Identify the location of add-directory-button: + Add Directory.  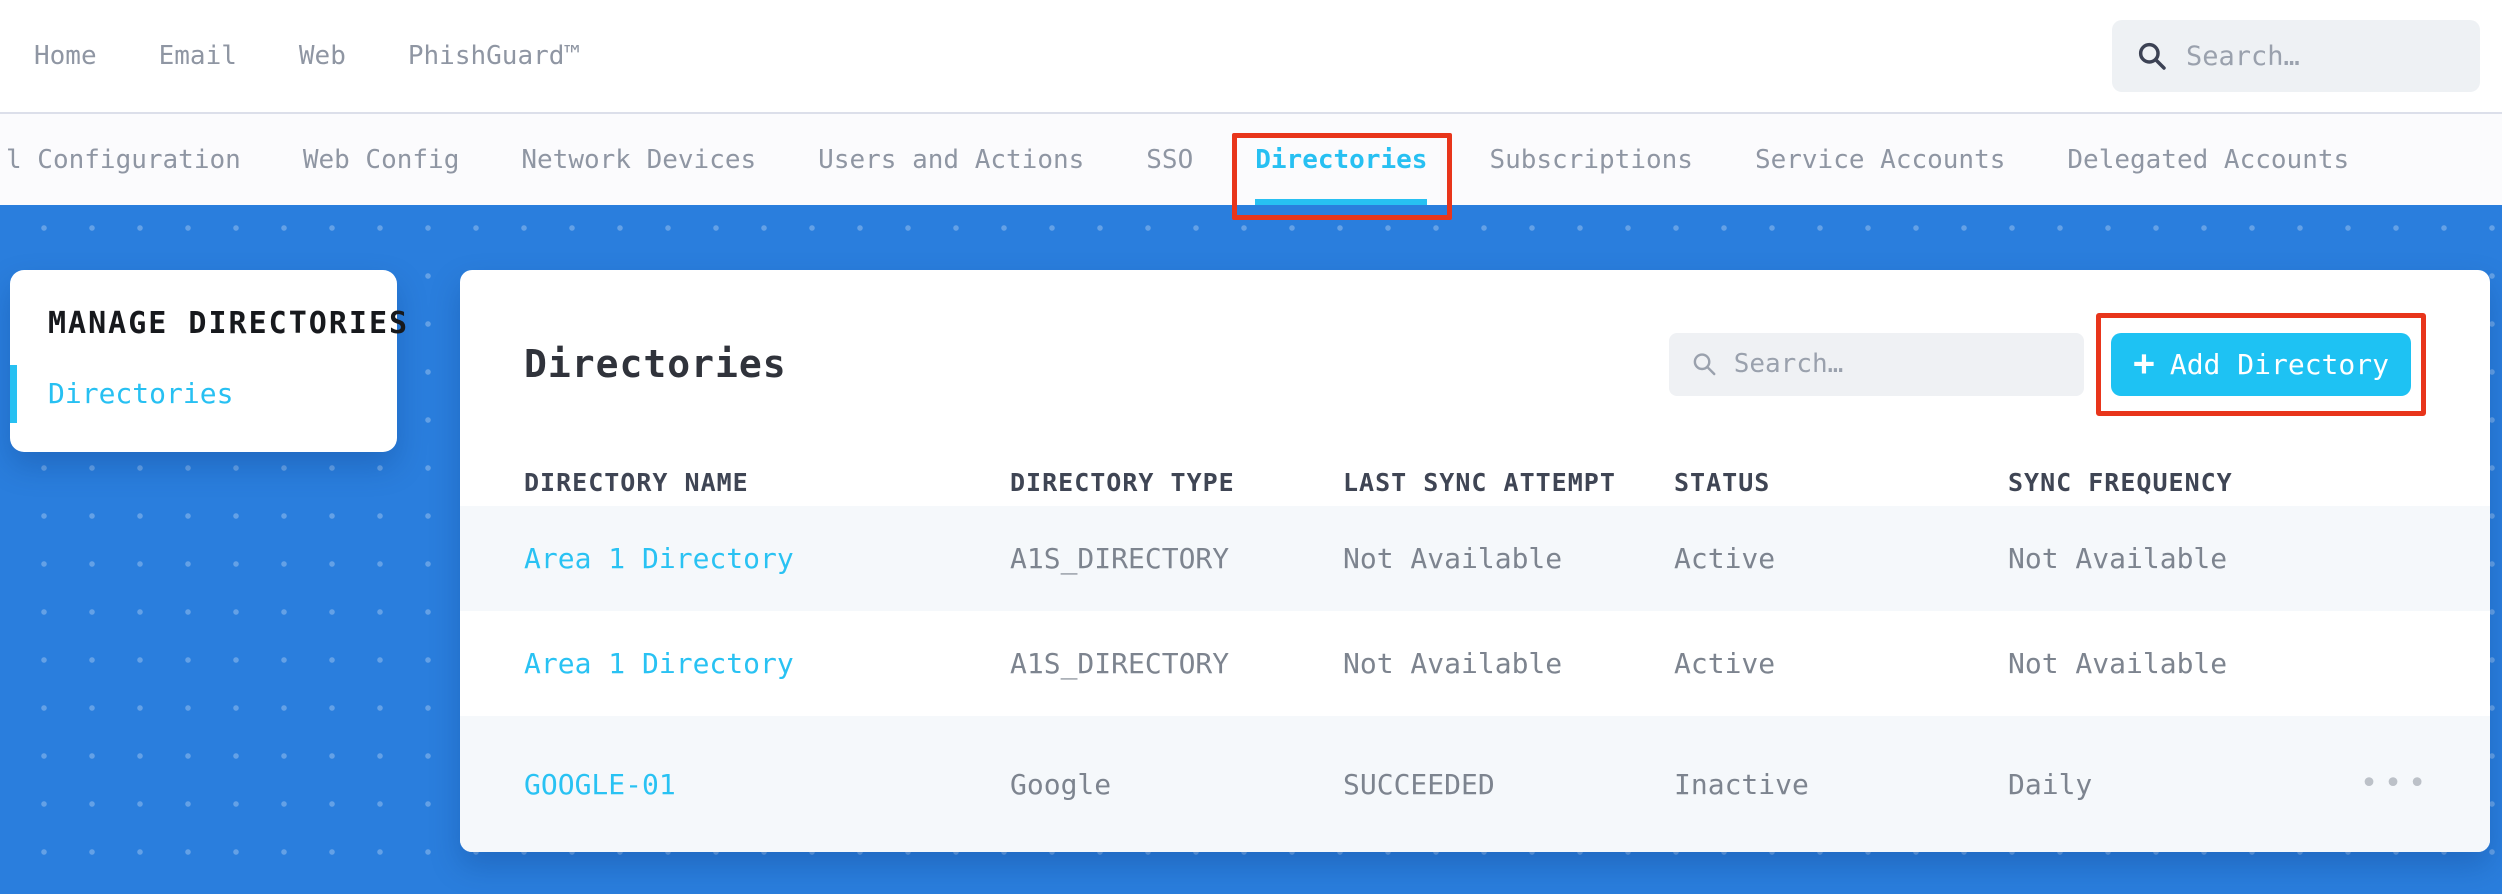
(2261, 364).